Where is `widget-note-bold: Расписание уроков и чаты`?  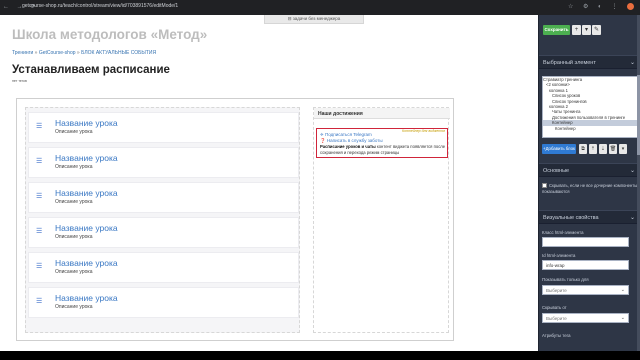 widget-note-bold: Расписание уроков и чаты is located at coordinates (348, 146).